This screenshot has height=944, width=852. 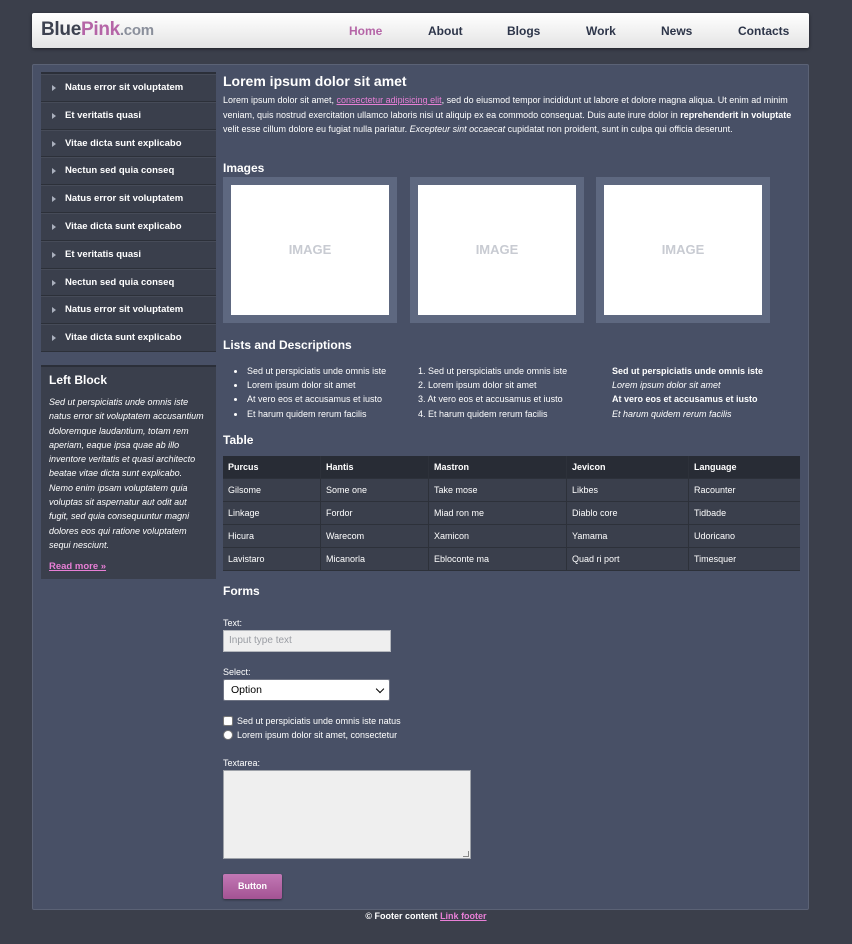 What do you see at coordinates (672, 413) in the screenshot?
I see `description-detail: Et harum quidem rerum facilis` at bounding box center [672, 413].